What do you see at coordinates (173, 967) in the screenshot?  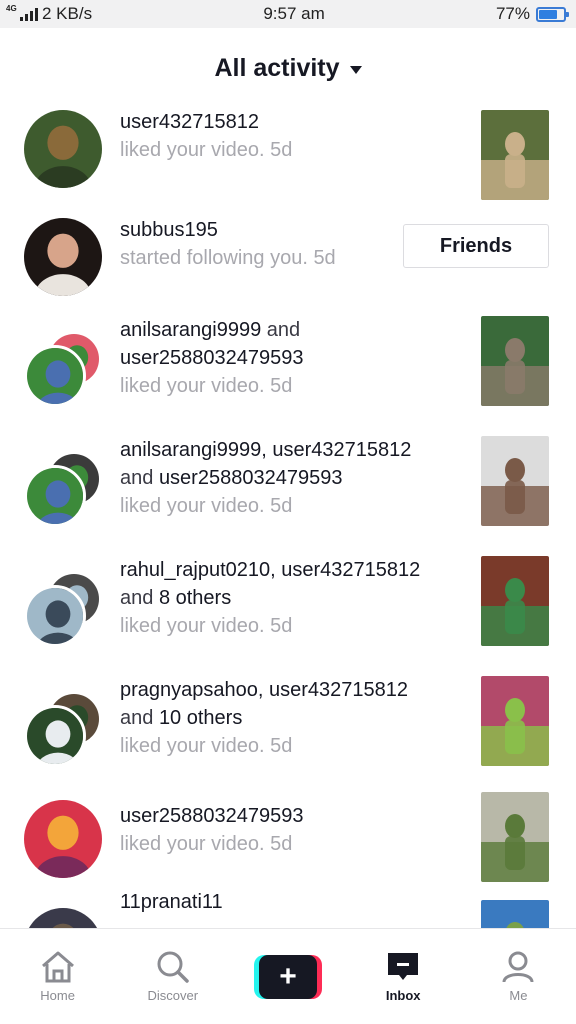 I see `search-icon` at bounding box center [173, 967].